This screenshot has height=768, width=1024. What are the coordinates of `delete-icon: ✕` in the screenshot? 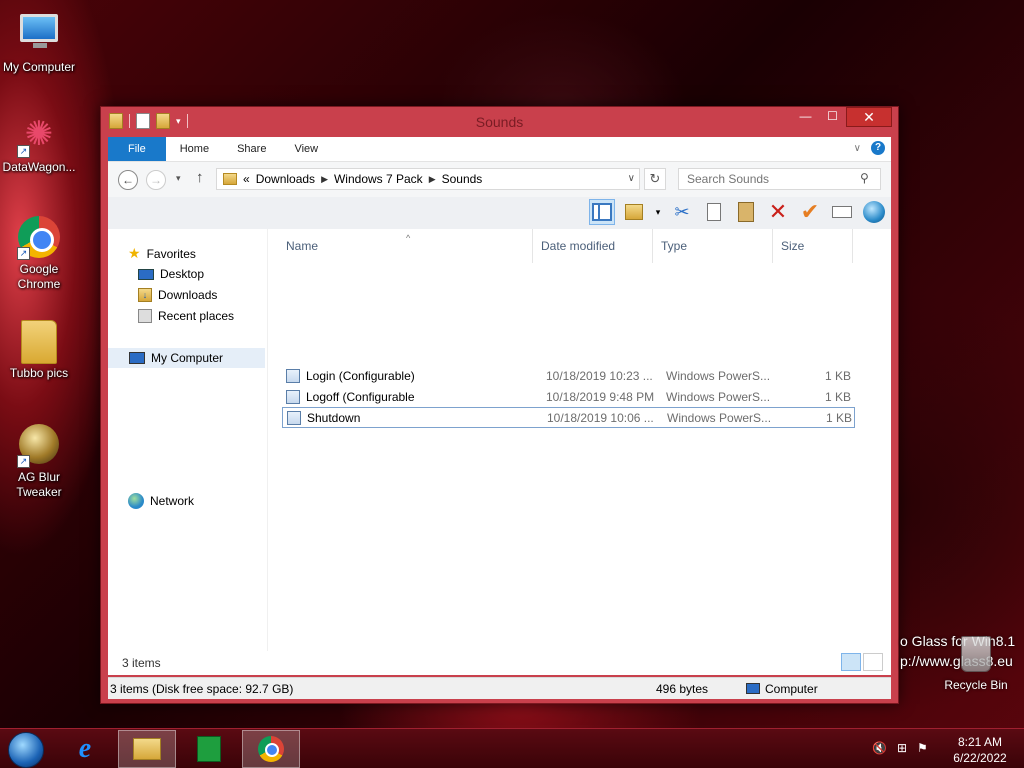 It's located at (778, 212).